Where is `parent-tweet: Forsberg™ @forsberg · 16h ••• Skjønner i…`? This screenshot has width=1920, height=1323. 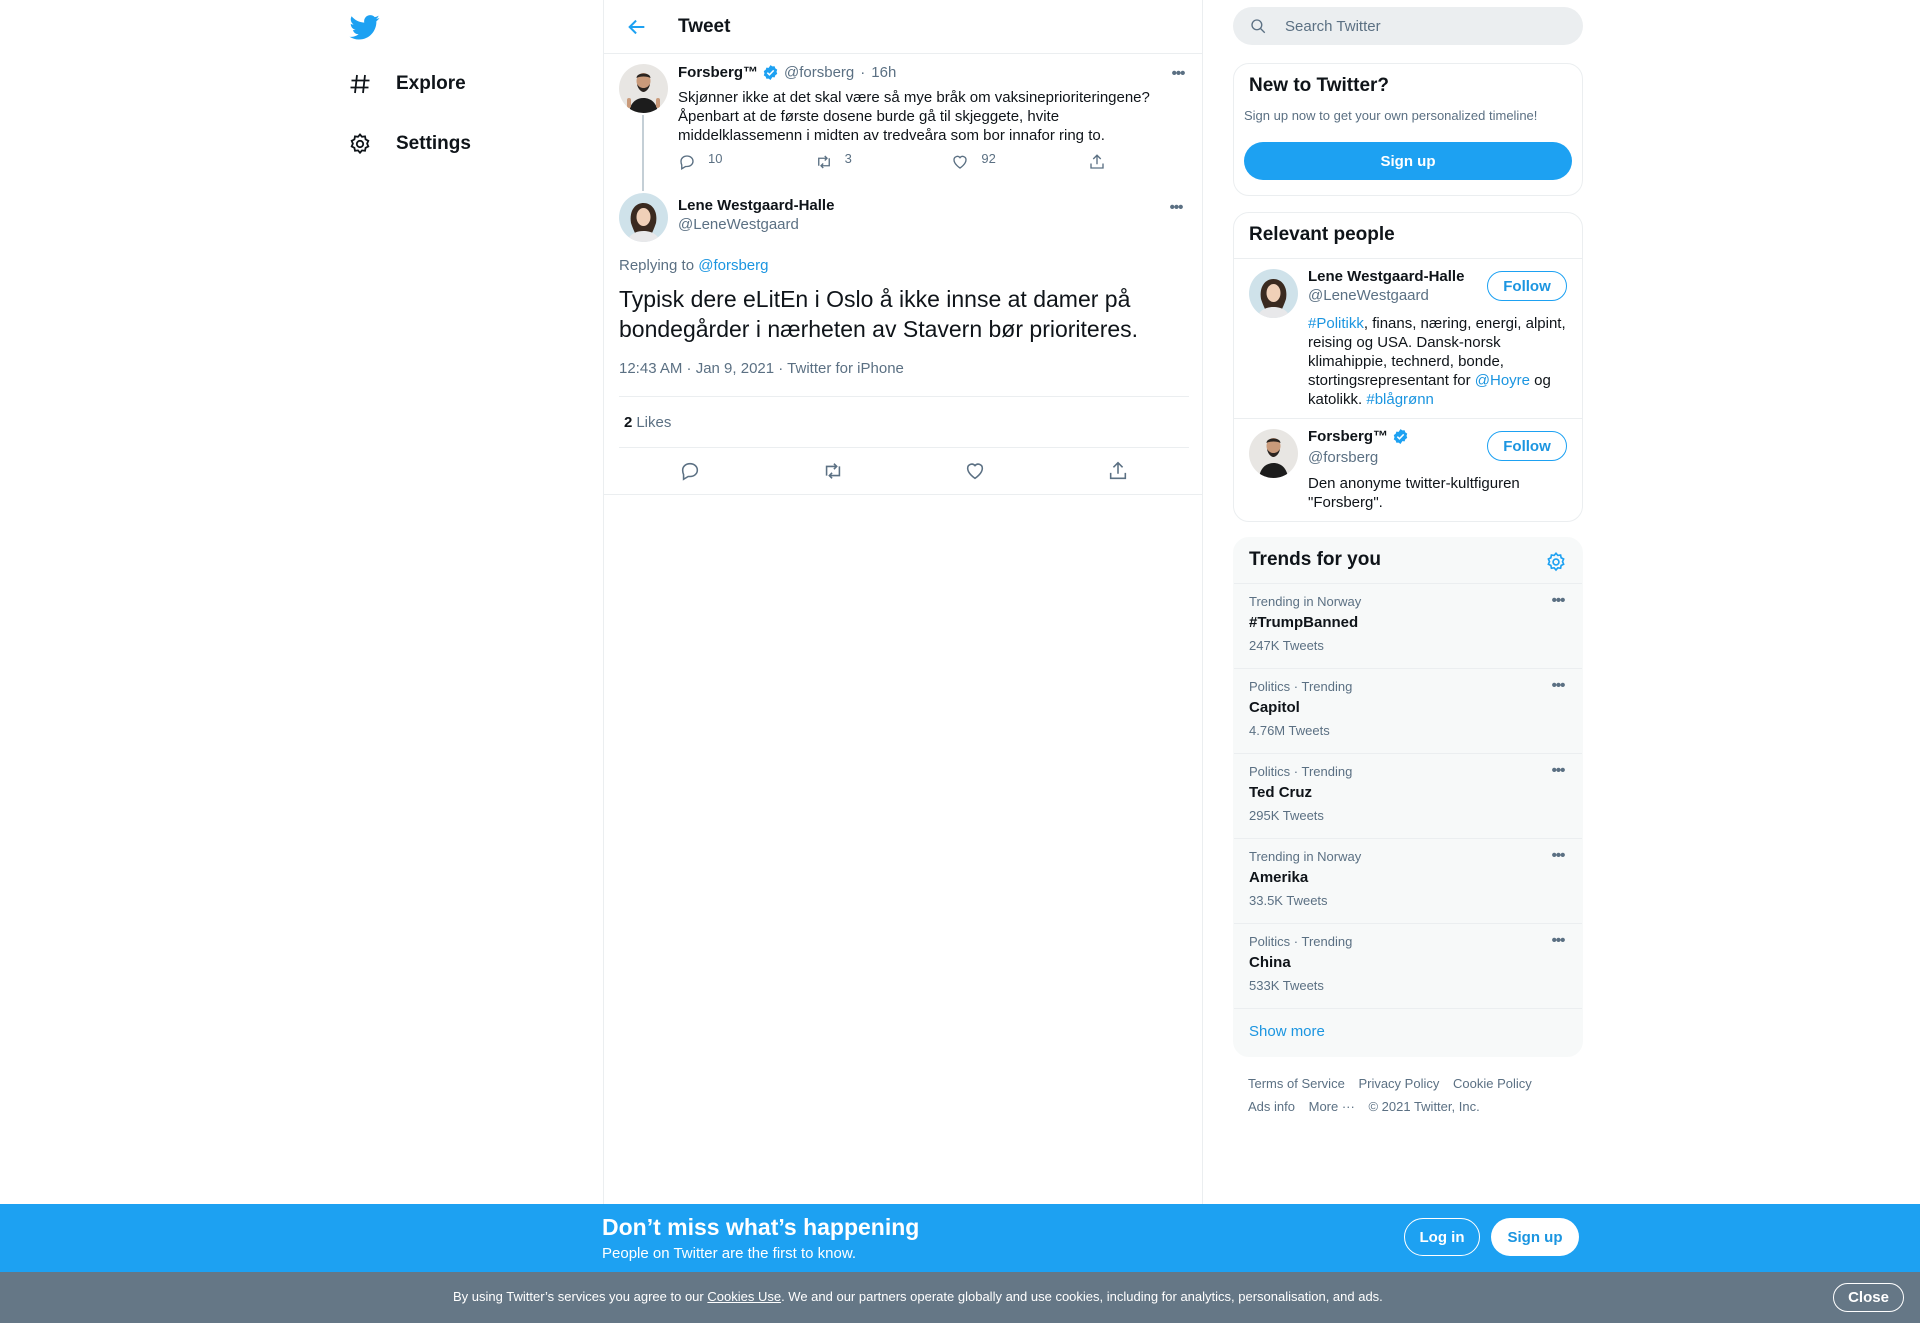 parent-tweet: Forsberg™ @forsberg · 16h ••• Skjønner i… is located at coordinates (903, 124).